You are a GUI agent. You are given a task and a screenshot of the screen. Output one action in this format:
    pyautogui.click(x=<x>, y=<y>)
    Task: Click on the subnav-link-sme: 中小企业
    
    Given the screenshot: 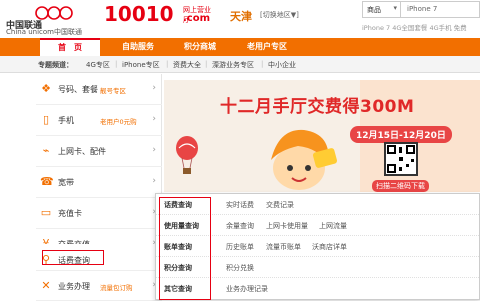 What is the action you would take?
    pyautogui.click(x=282, y=65)
    